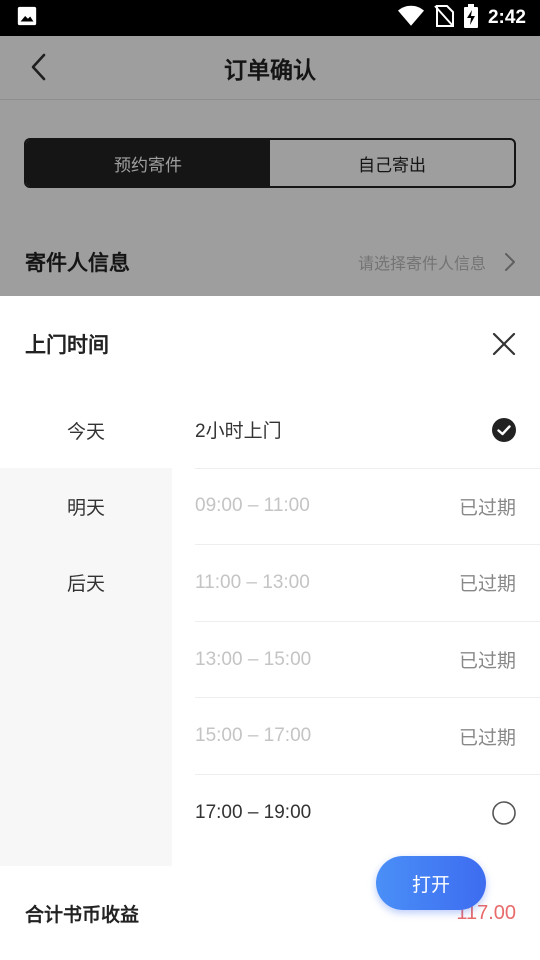  I want to click on time-slot: 09:00 – 11:00 已过期, so click(367, 507).